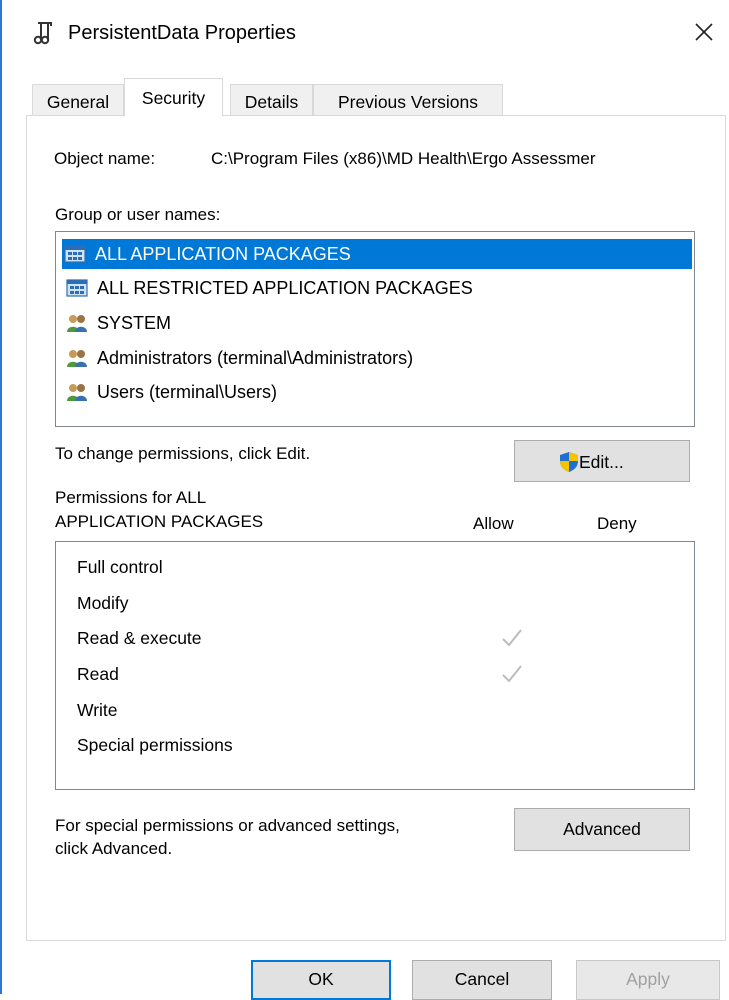 The width and height of the screenshot is (729, 1000). What do you see at coordinates (97, 710) in the screenshot?
I see `permission-name: Write` at bounding box center [97, 710].